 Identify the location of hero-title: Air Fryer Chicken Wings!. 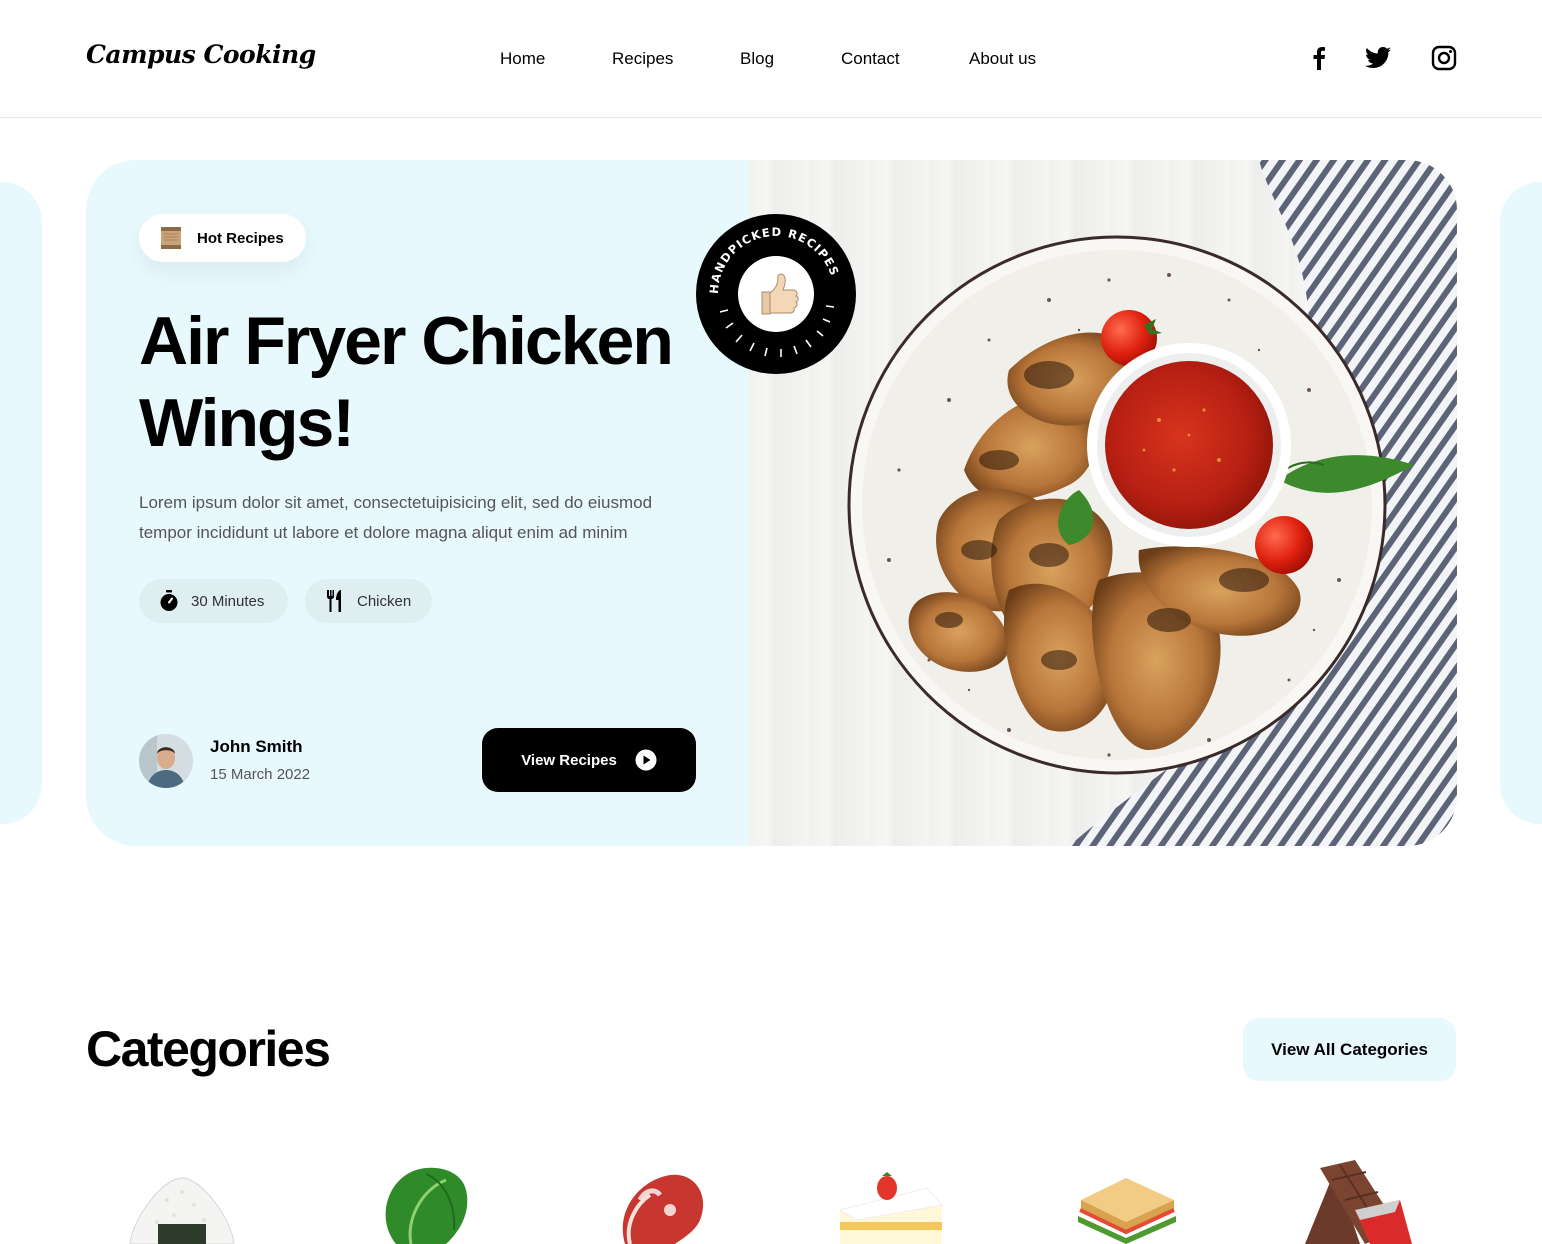
(439, 382).